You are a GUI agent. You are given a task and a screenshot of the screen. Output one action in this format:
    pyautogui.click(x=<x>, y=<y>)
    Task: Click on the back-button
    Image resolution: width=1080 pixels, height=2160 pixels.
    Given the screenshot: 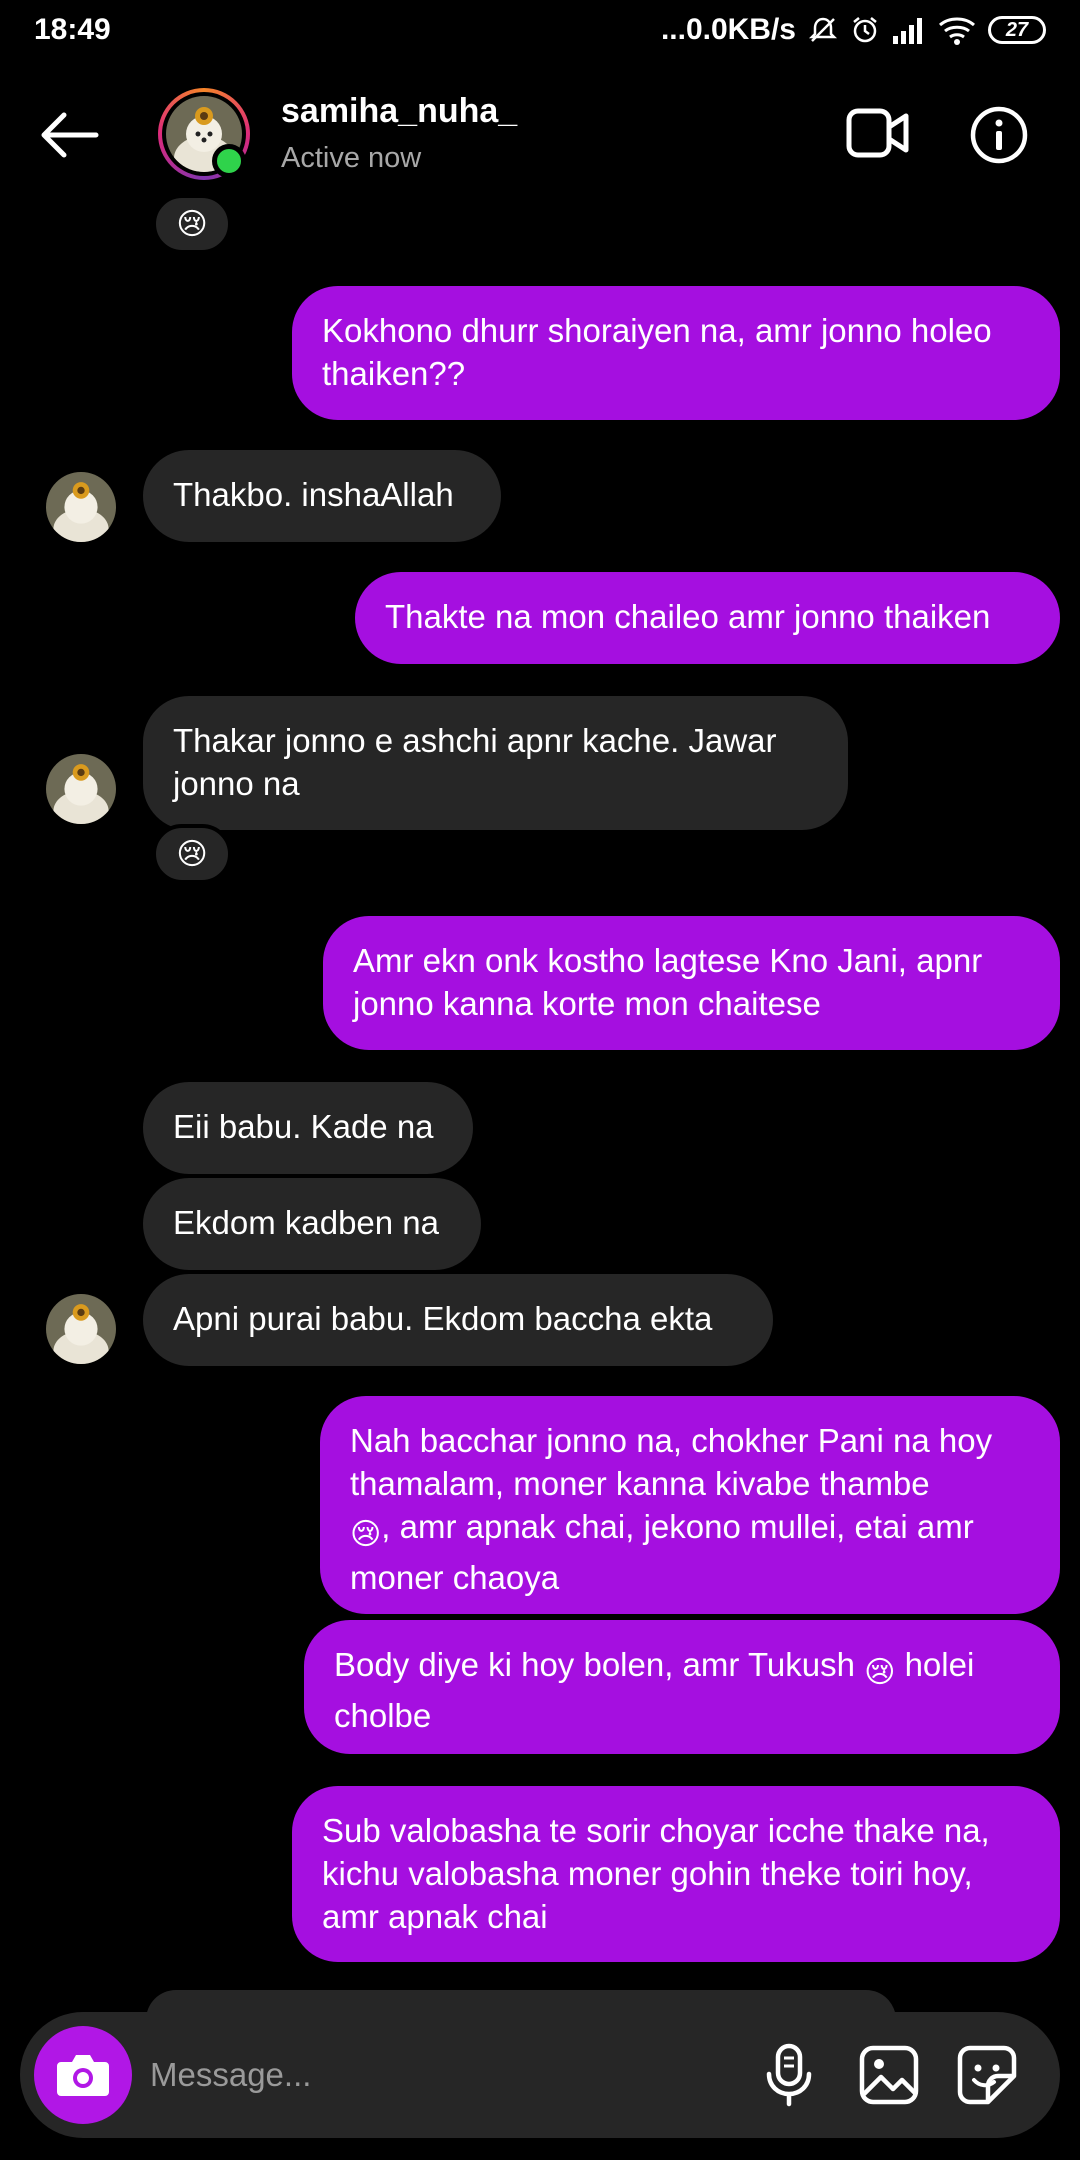 What is the action you would take?
    pyautogui.click(x=69, y=135)
    